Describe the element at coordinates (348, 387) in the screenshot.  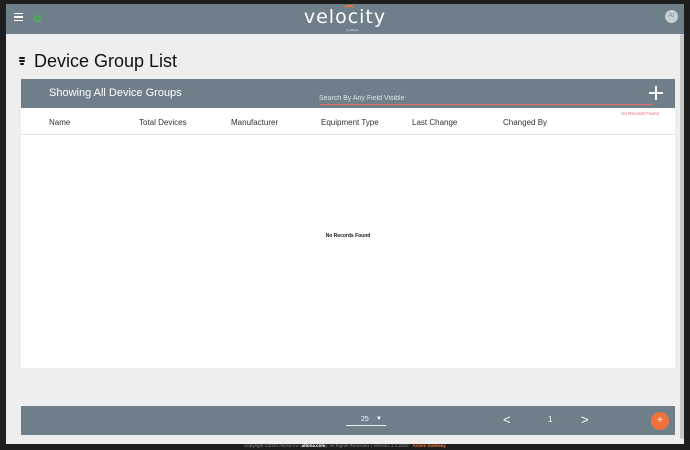
I see `table-spacer` at that location.